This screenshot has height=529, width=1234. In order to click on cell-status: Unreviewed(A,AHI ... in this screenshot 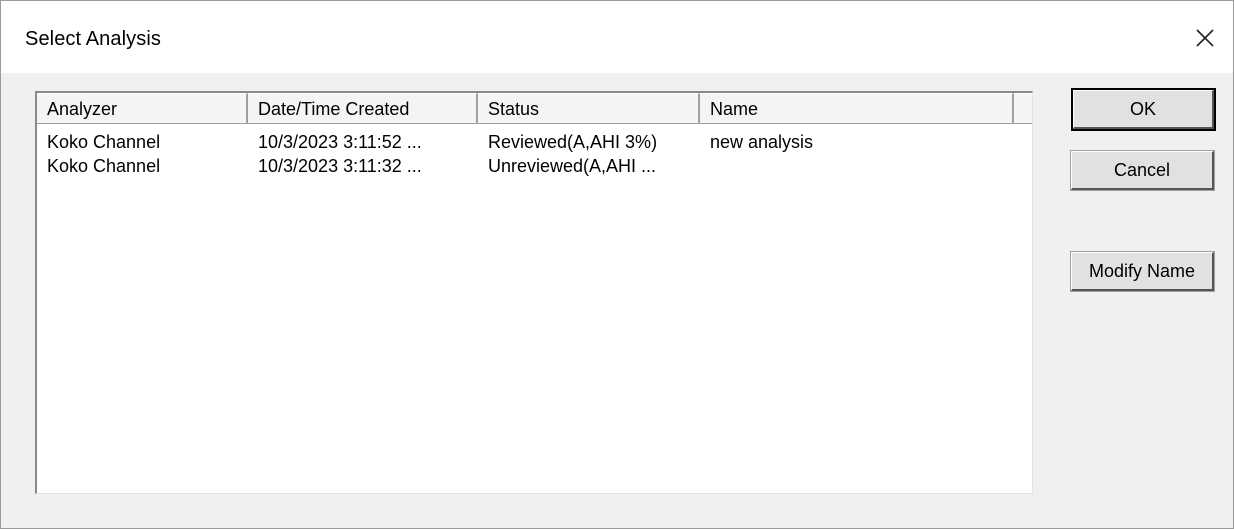, I will do `click(572, 166)`.